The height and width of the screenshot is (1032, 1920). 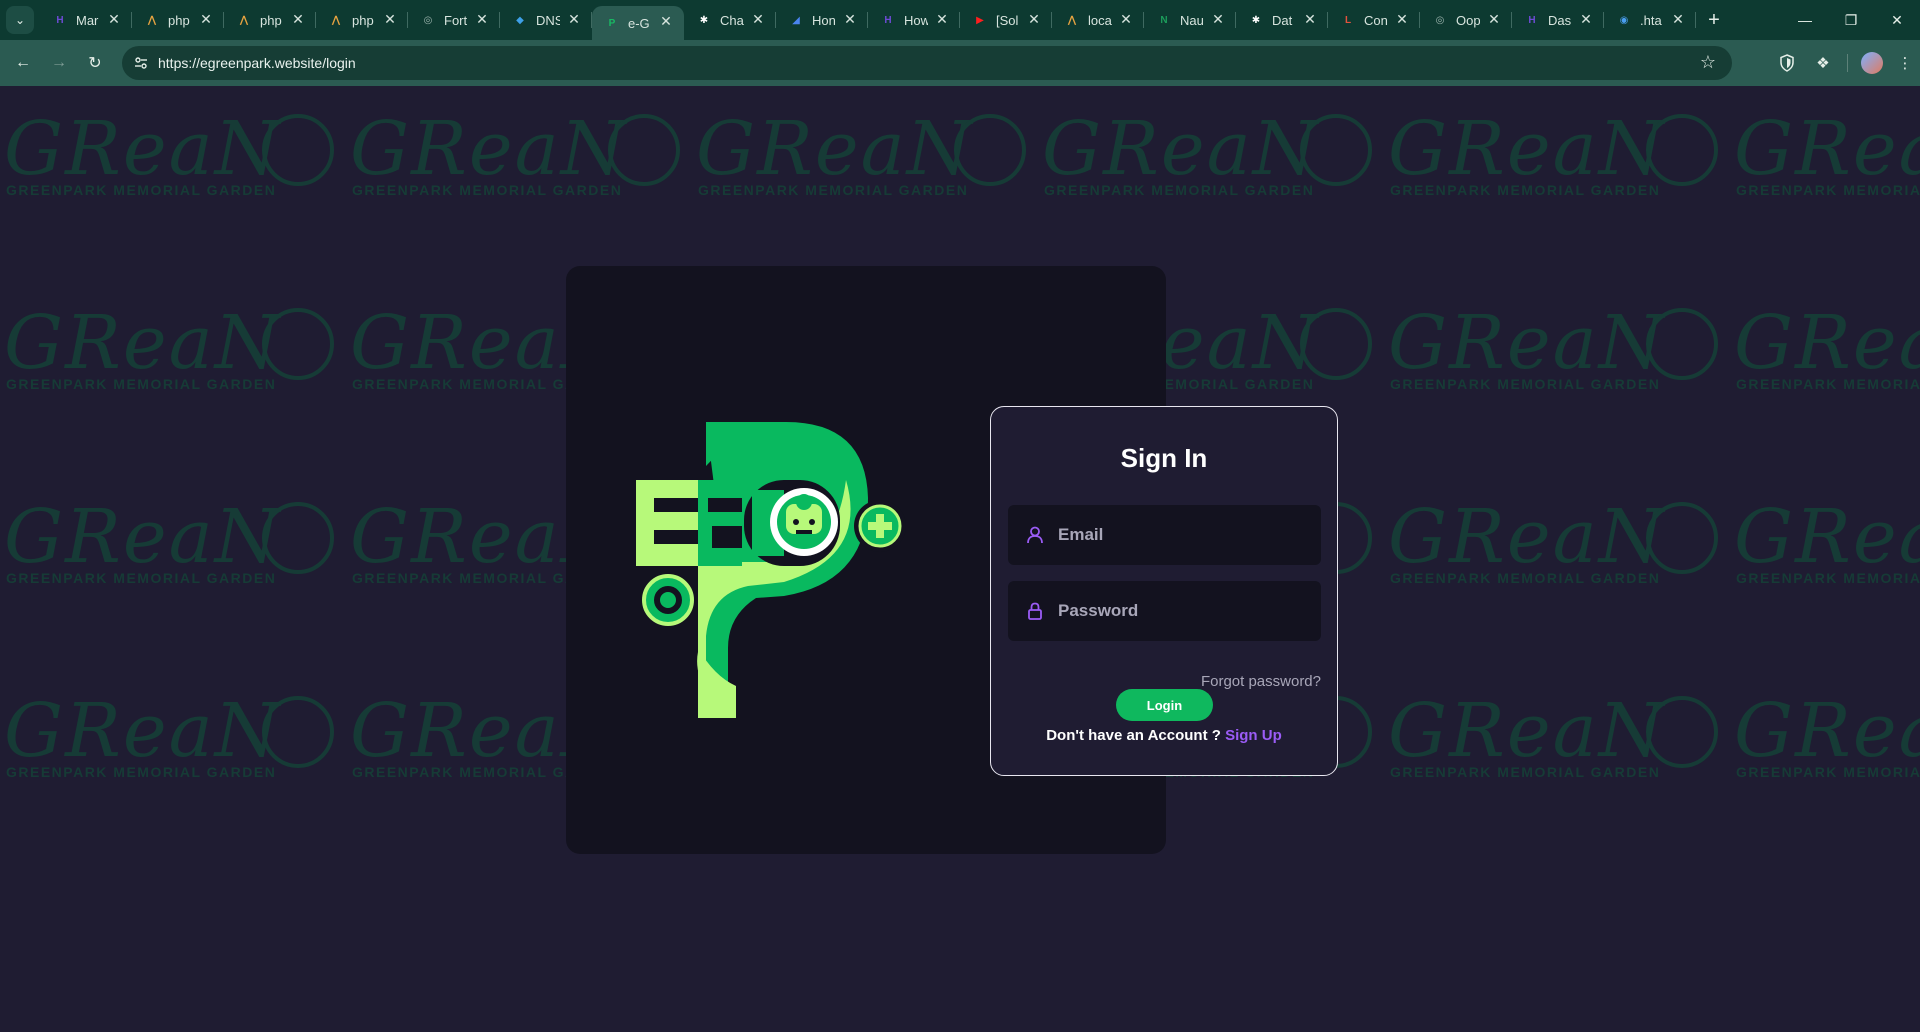 I want to click on minimize-button: —, so click(x=1805, y=20).